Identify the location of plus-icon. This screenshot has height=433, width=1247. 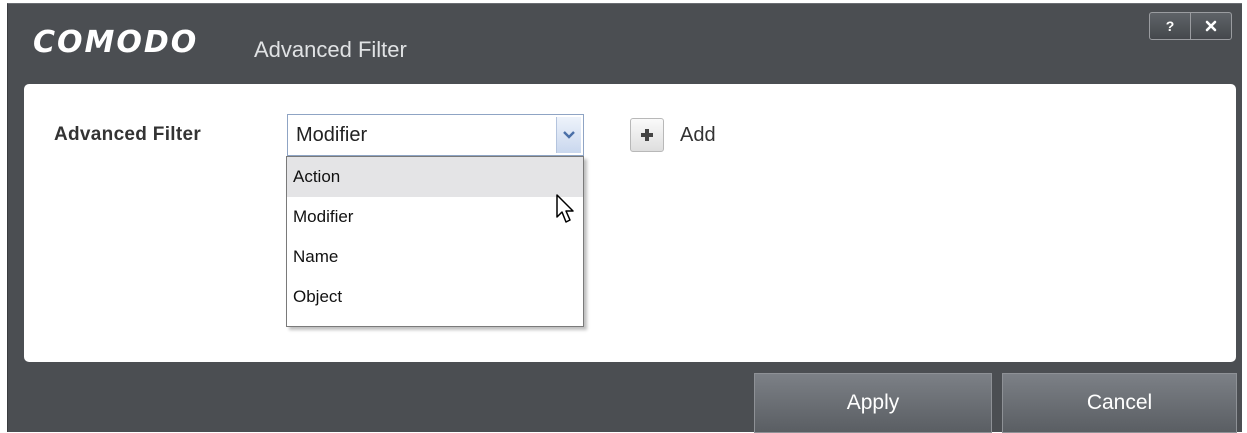
(647, 135).